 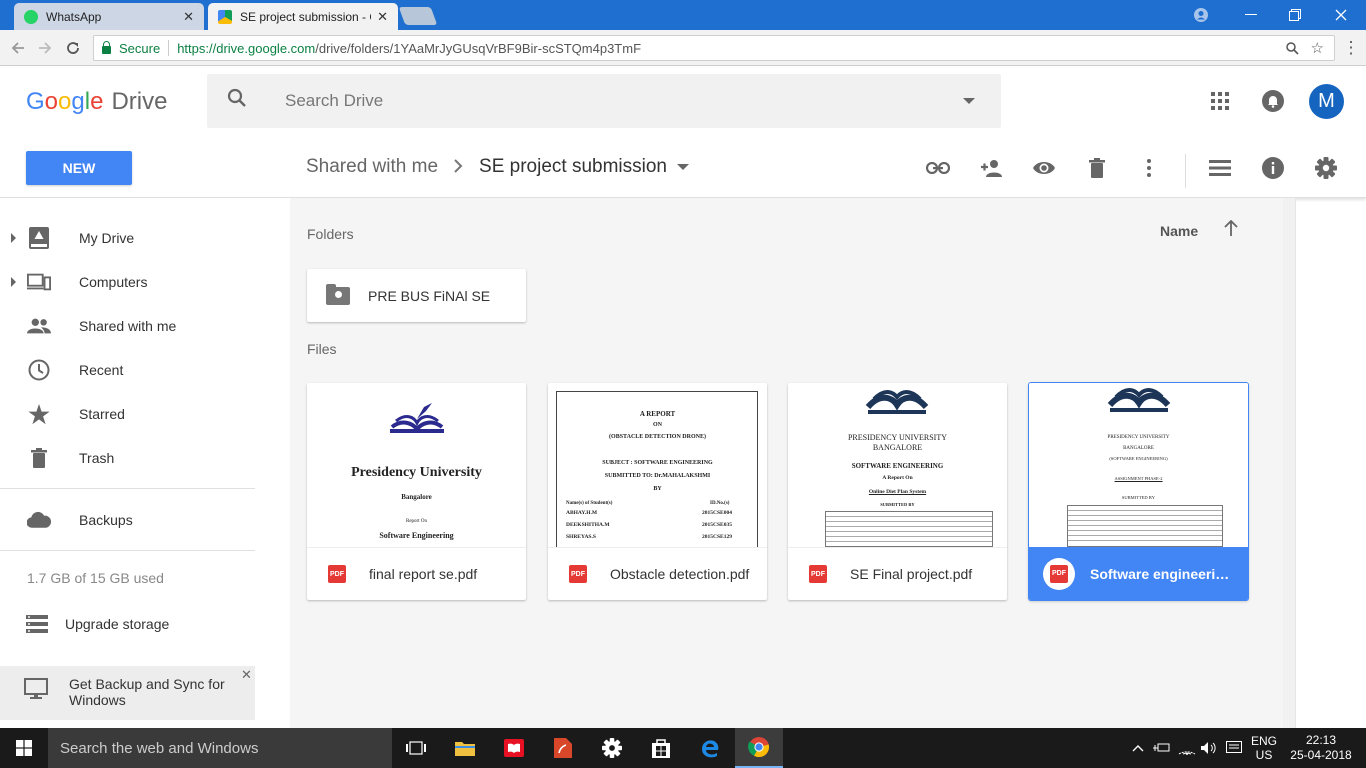 I want to click on taskbar-search-input: Search the web and Windows, so click(x=220, y=748).